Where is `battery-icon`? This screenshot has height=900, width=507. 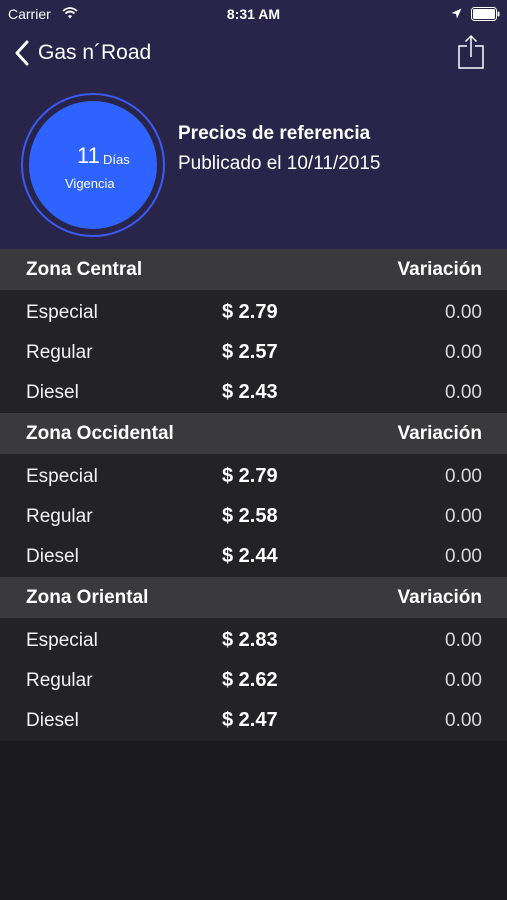 battery-icon is located at coordinates (485, 14).